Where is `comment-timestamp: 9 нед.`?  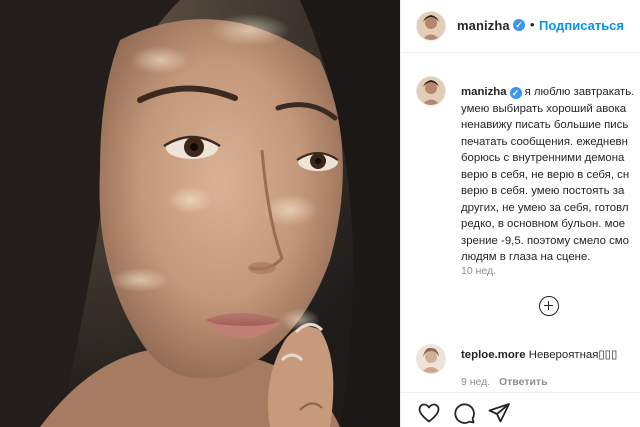 comment-timestamp: 9 нед. is located at coordinates (475, 382).